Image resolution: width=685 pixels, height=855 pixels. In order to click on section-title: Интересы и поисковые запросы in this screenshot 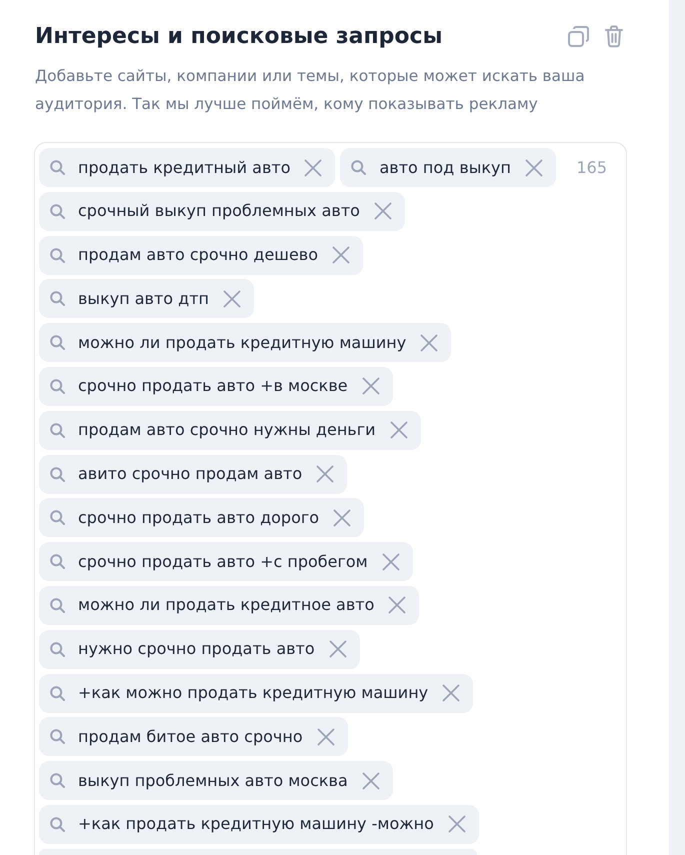, I will do `click(238, 37)`.